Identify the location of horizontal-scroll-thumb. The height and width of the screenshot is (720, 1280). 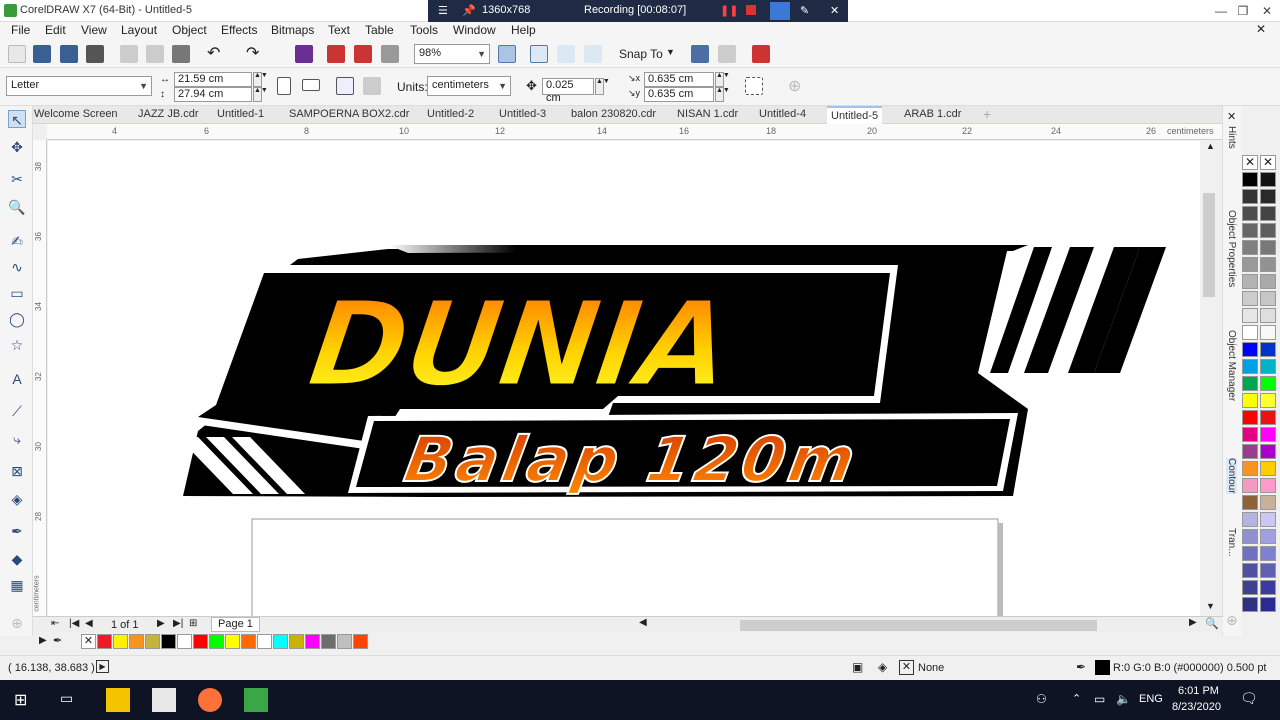
(918, 625).